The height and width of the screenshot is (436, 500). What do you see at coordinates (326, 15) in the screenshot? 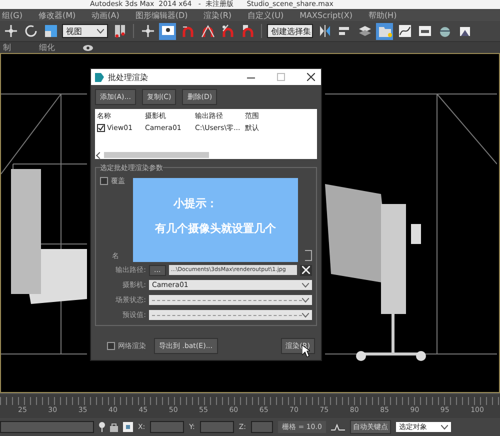
I see `menu-item: MAXScript(X)` at bounding box center [326, 15].